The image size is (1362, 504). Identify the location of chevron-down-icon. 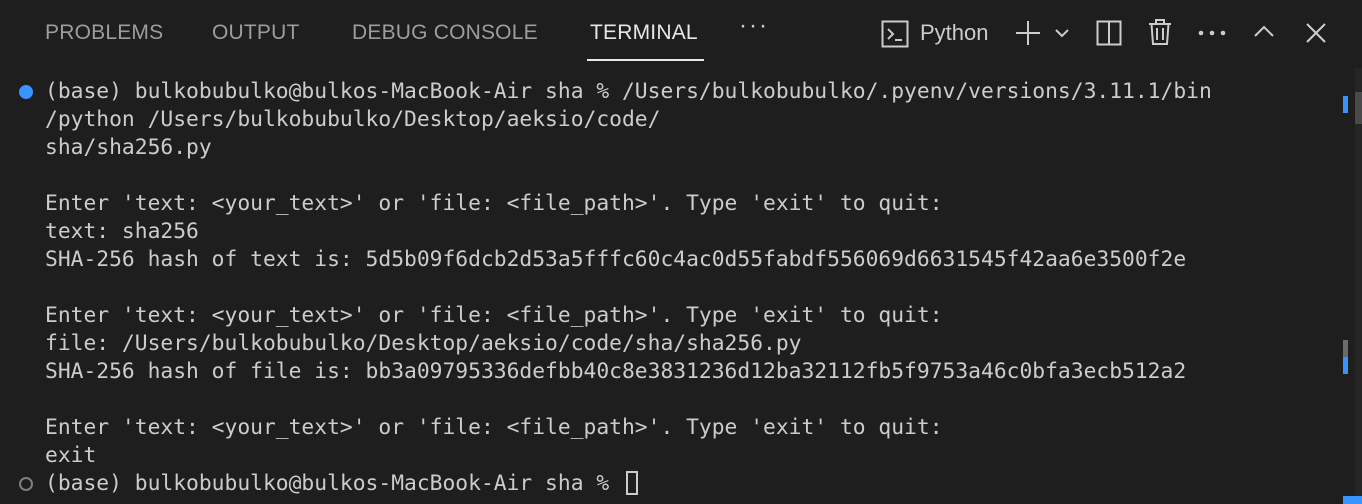
(1062, 33).